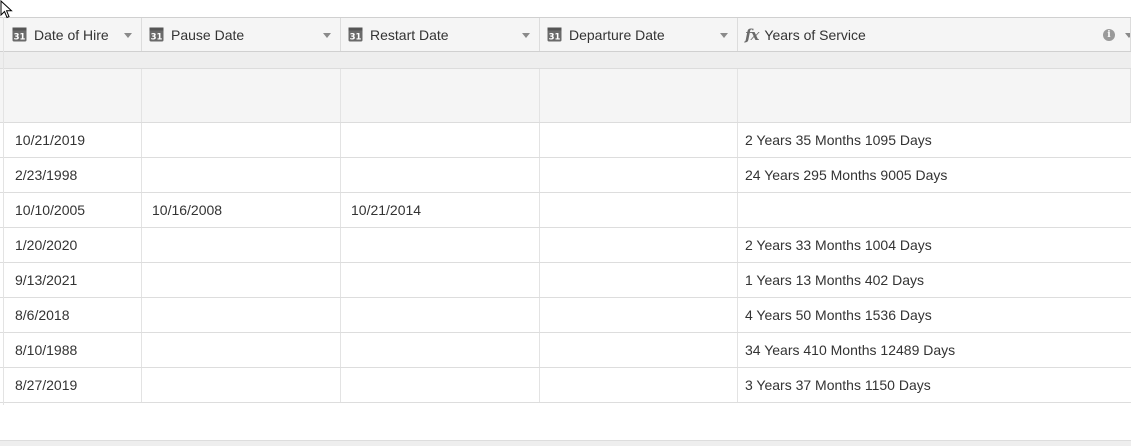 This screenshot has width=1131, height=446. What do you see at coordinates (208, 34) in the screenshot?
I see `column-header-label: Pause Date` at bounding box center [208, 34].